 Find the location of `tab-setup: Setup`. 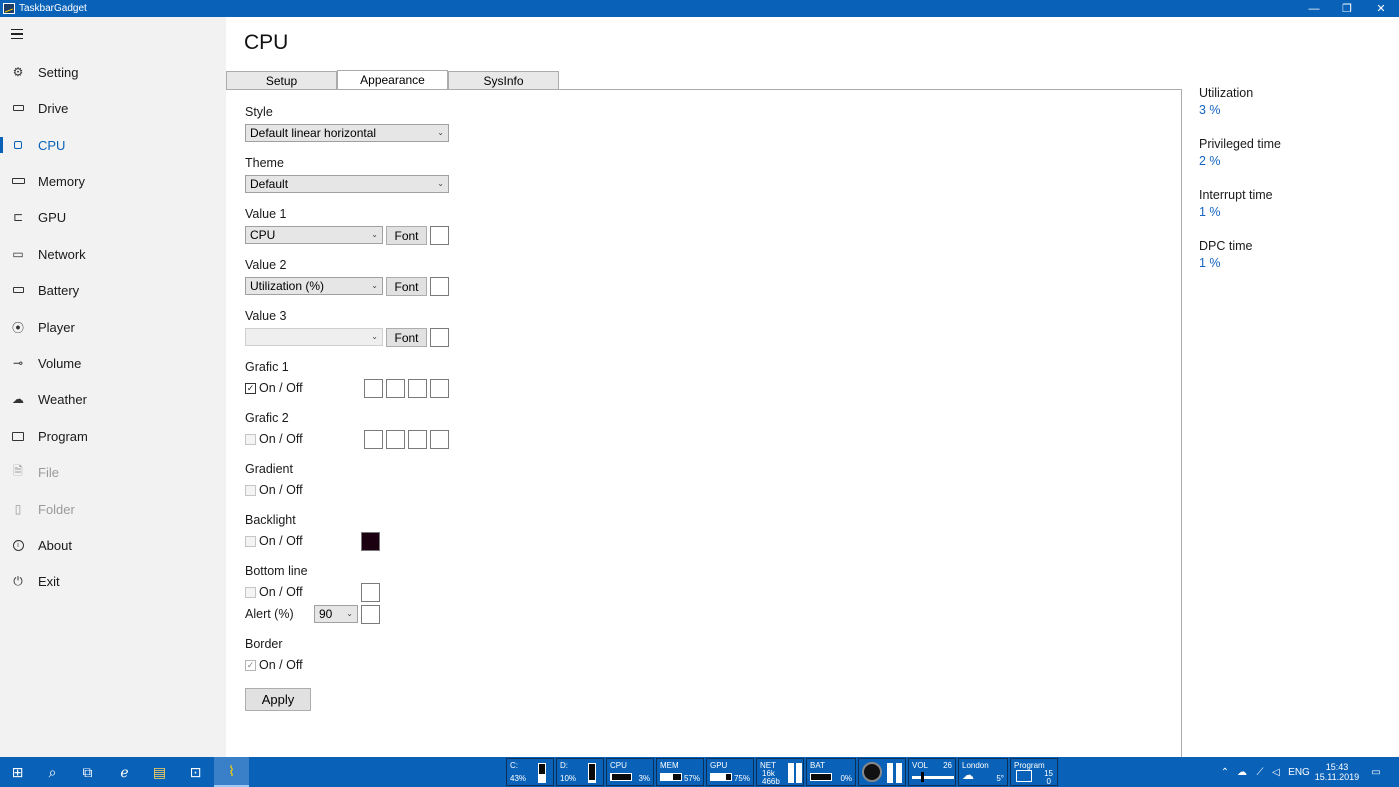

tab-setup: Setup is located at coordinates (281, 80).